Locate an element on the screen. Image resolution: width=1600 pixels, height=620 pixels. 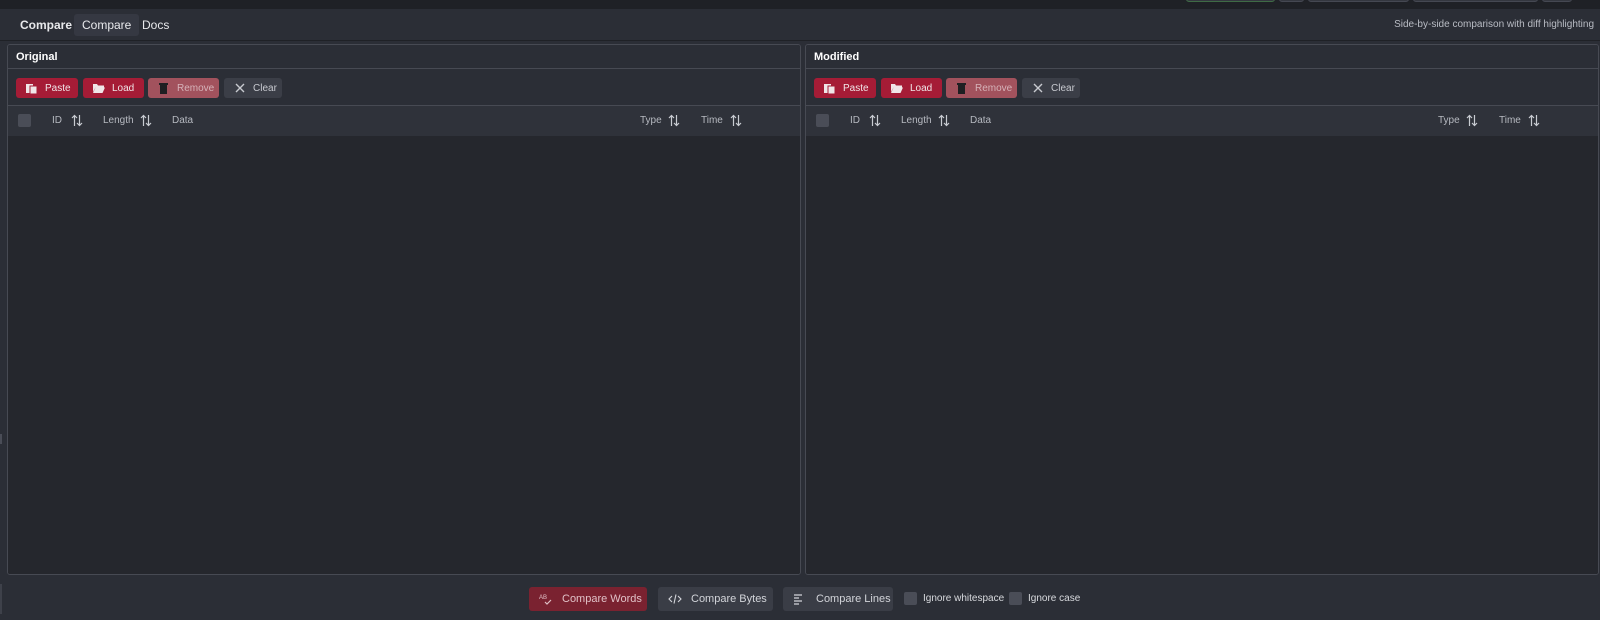
compare-lines-button: Compare Lines is located at coordinates (838, 599).